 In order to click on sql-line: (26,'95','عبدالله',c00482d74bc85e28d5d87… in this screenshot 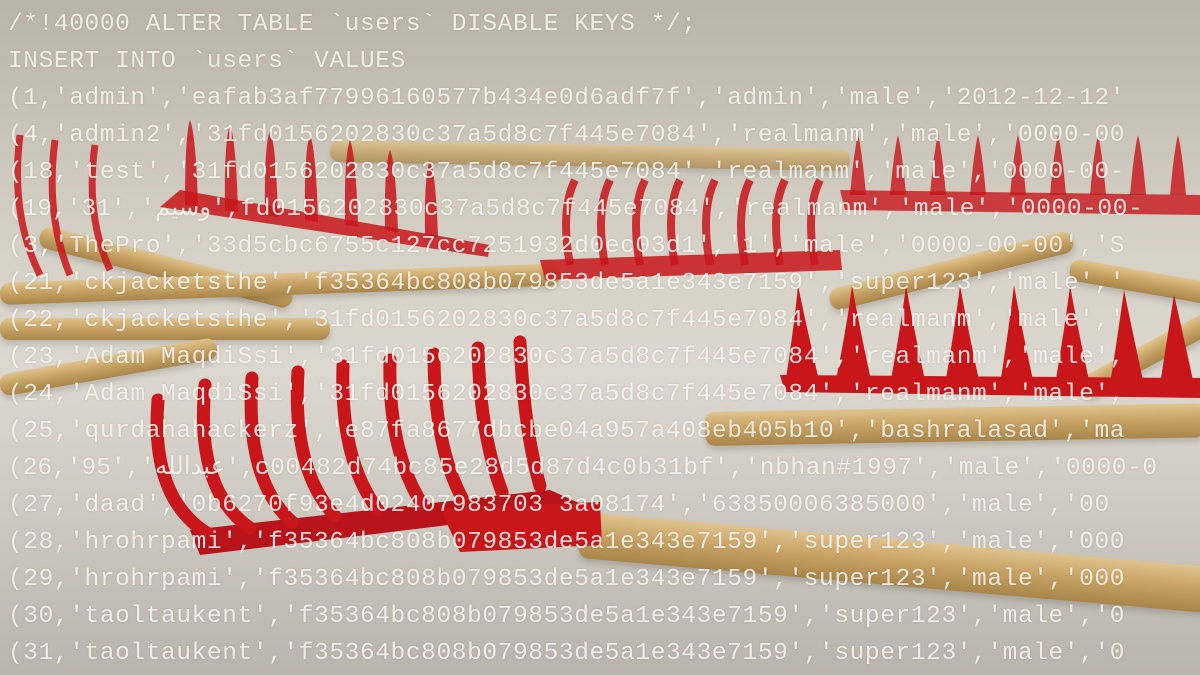, I will do `click(583, 468)`.